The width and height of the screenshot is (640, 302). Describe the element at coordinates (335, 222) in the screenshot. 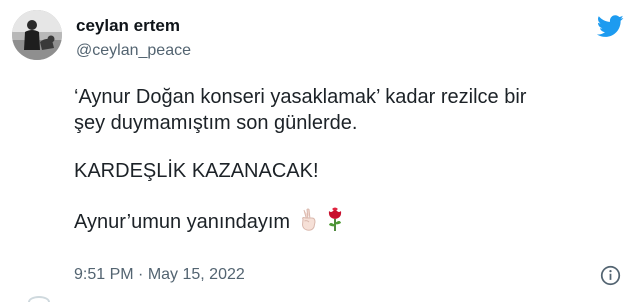

I see `rose-emoji` at that location.